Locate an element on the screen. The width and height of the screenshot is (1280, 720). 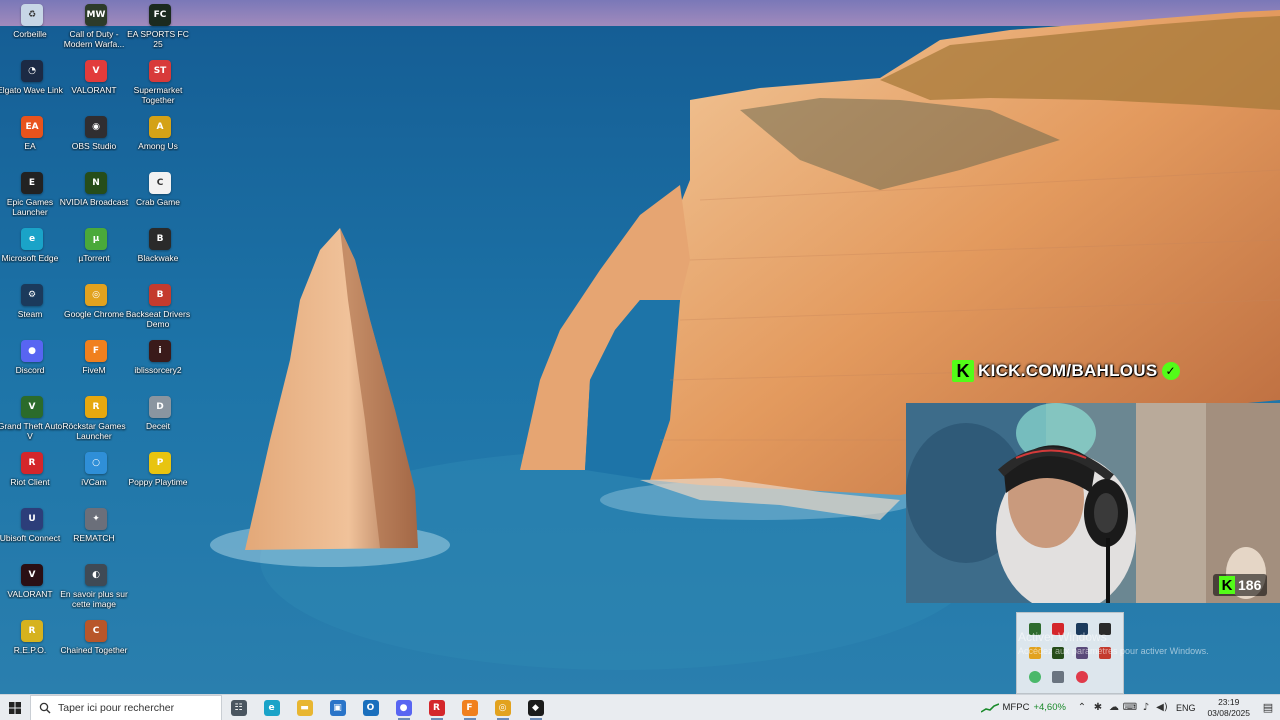
desktop-shortcut: ◉ OBS Studio is located at coordinates (96, 133).